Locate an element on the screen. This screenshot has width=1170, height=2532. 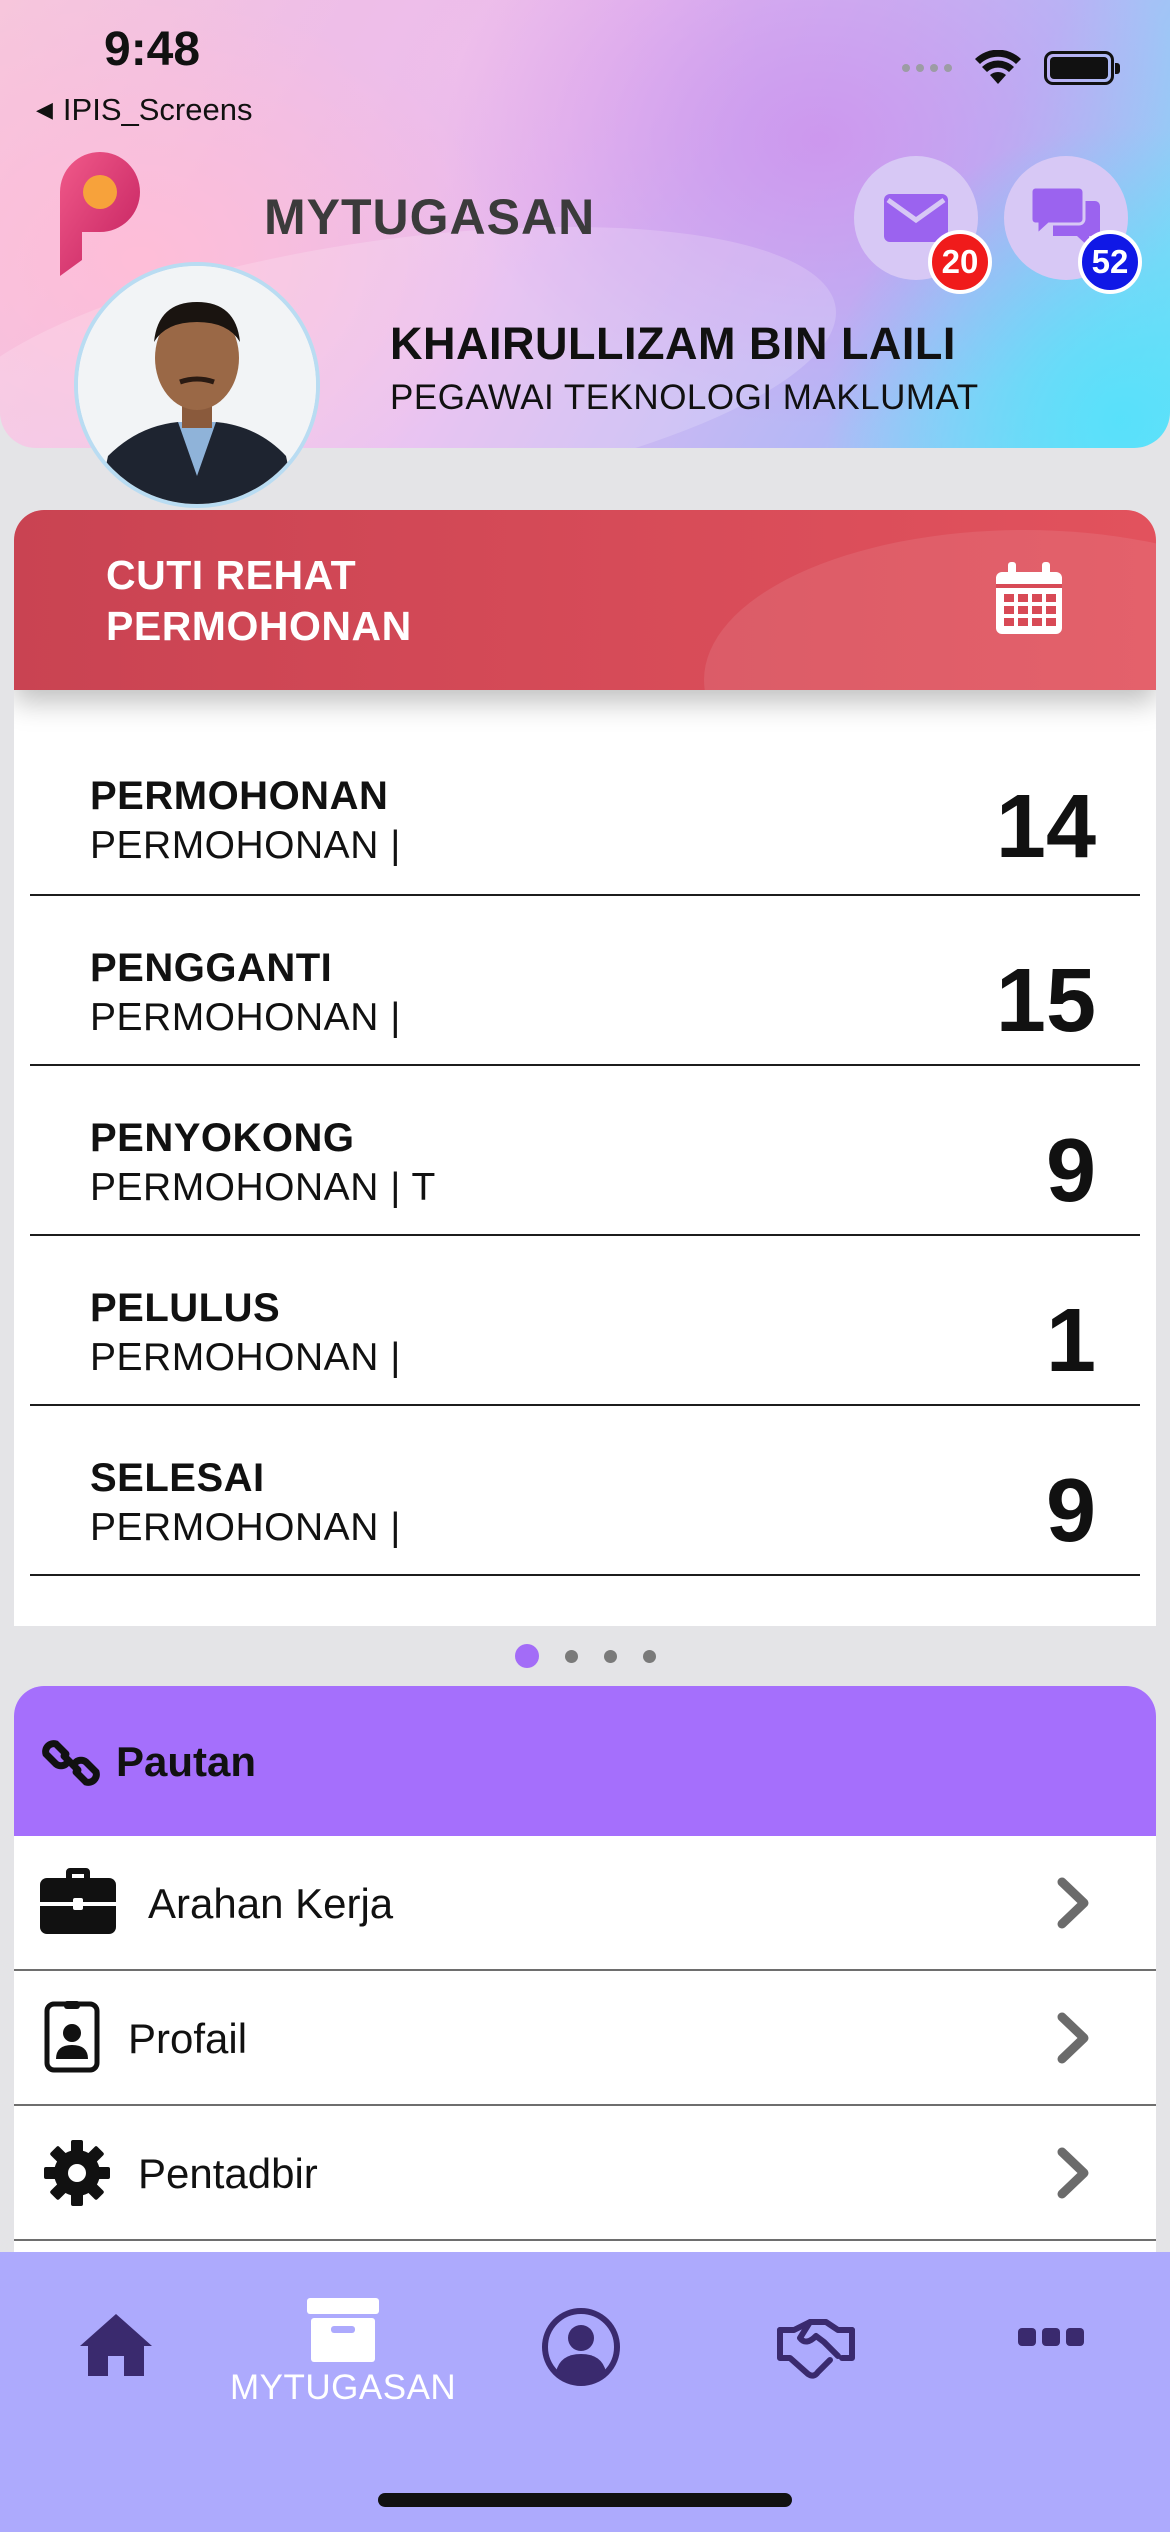
nav-more is located at coordinates (1051, 2337).